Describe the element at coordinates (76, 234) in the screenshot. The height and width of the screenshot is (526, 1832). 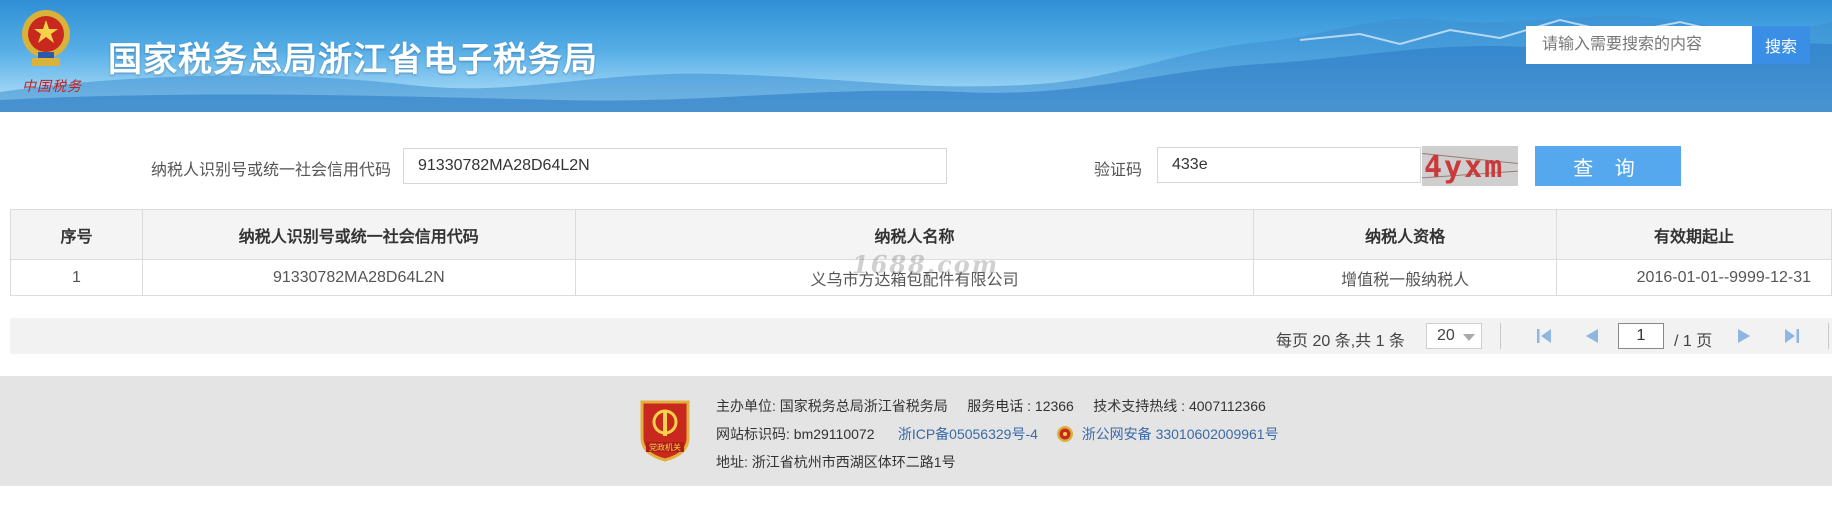
I see `column-header-index: 序号` at that location.